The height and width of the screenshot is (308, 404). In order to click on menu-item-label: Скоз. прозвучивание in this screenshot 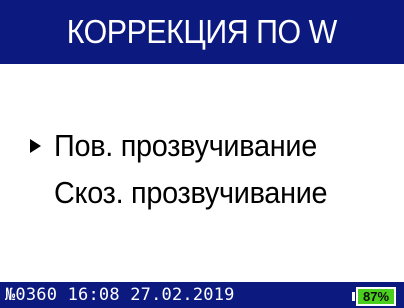, I will do `click(191, 192)`.